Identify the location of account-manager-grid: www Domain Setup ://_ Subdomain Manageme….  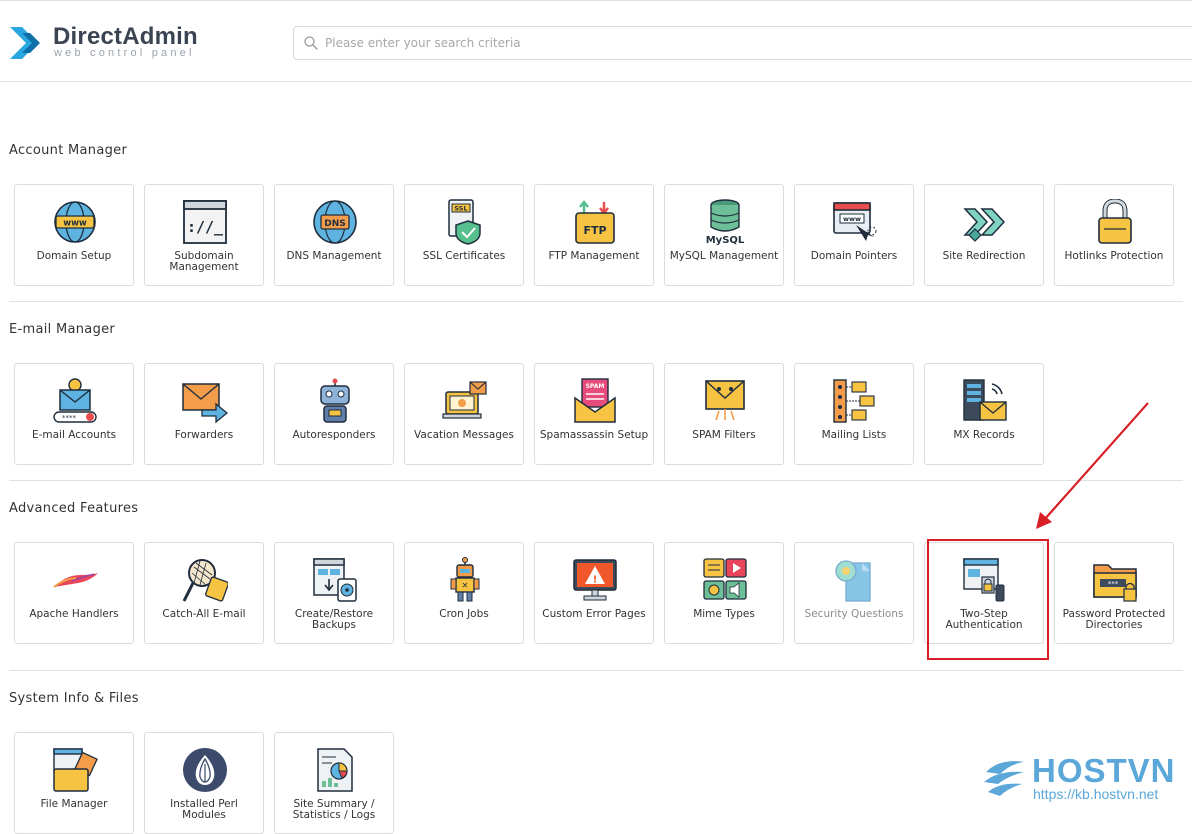
(594, 235).